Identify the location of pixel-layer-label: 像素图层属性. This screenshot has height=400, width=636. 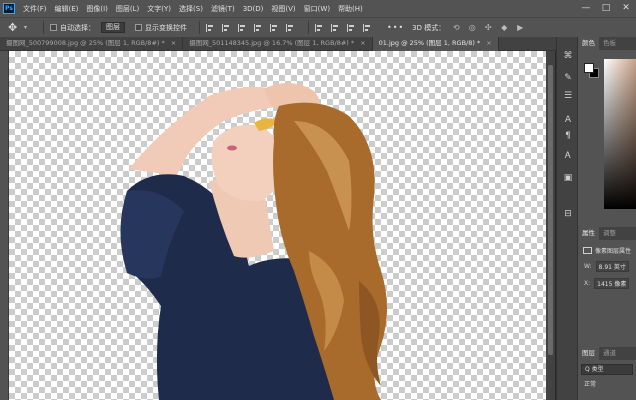
(613, 251).